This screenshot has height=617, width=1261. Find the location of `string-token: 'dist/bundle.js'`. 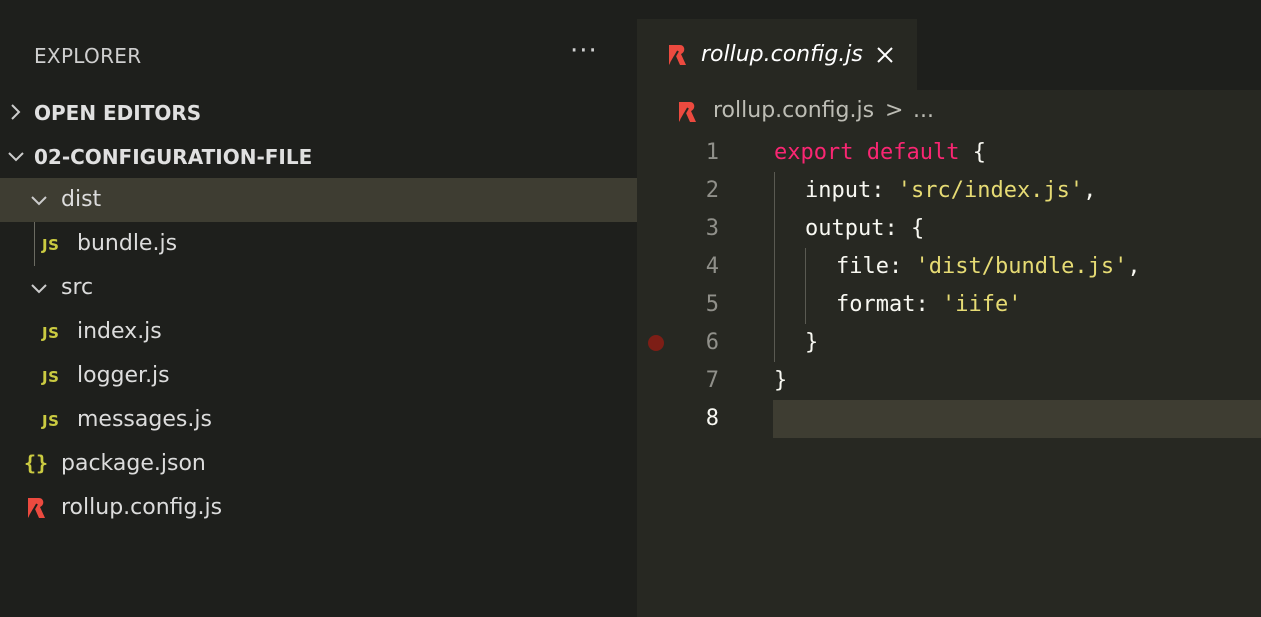

string-token: 'dist/bundle.js' is located at coordinates (1021, 266).